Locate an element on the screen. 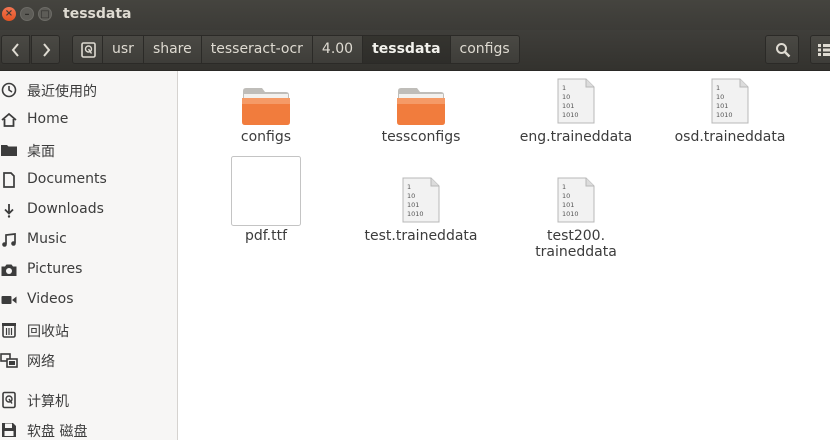  close-window-button: × is located at coordinates (9, 14).